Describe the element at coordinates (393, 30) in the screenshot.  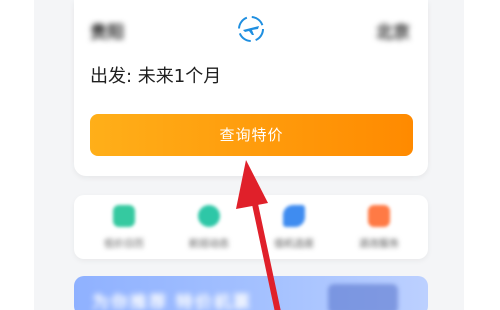
I see `arrival-city: 北京` at that location.